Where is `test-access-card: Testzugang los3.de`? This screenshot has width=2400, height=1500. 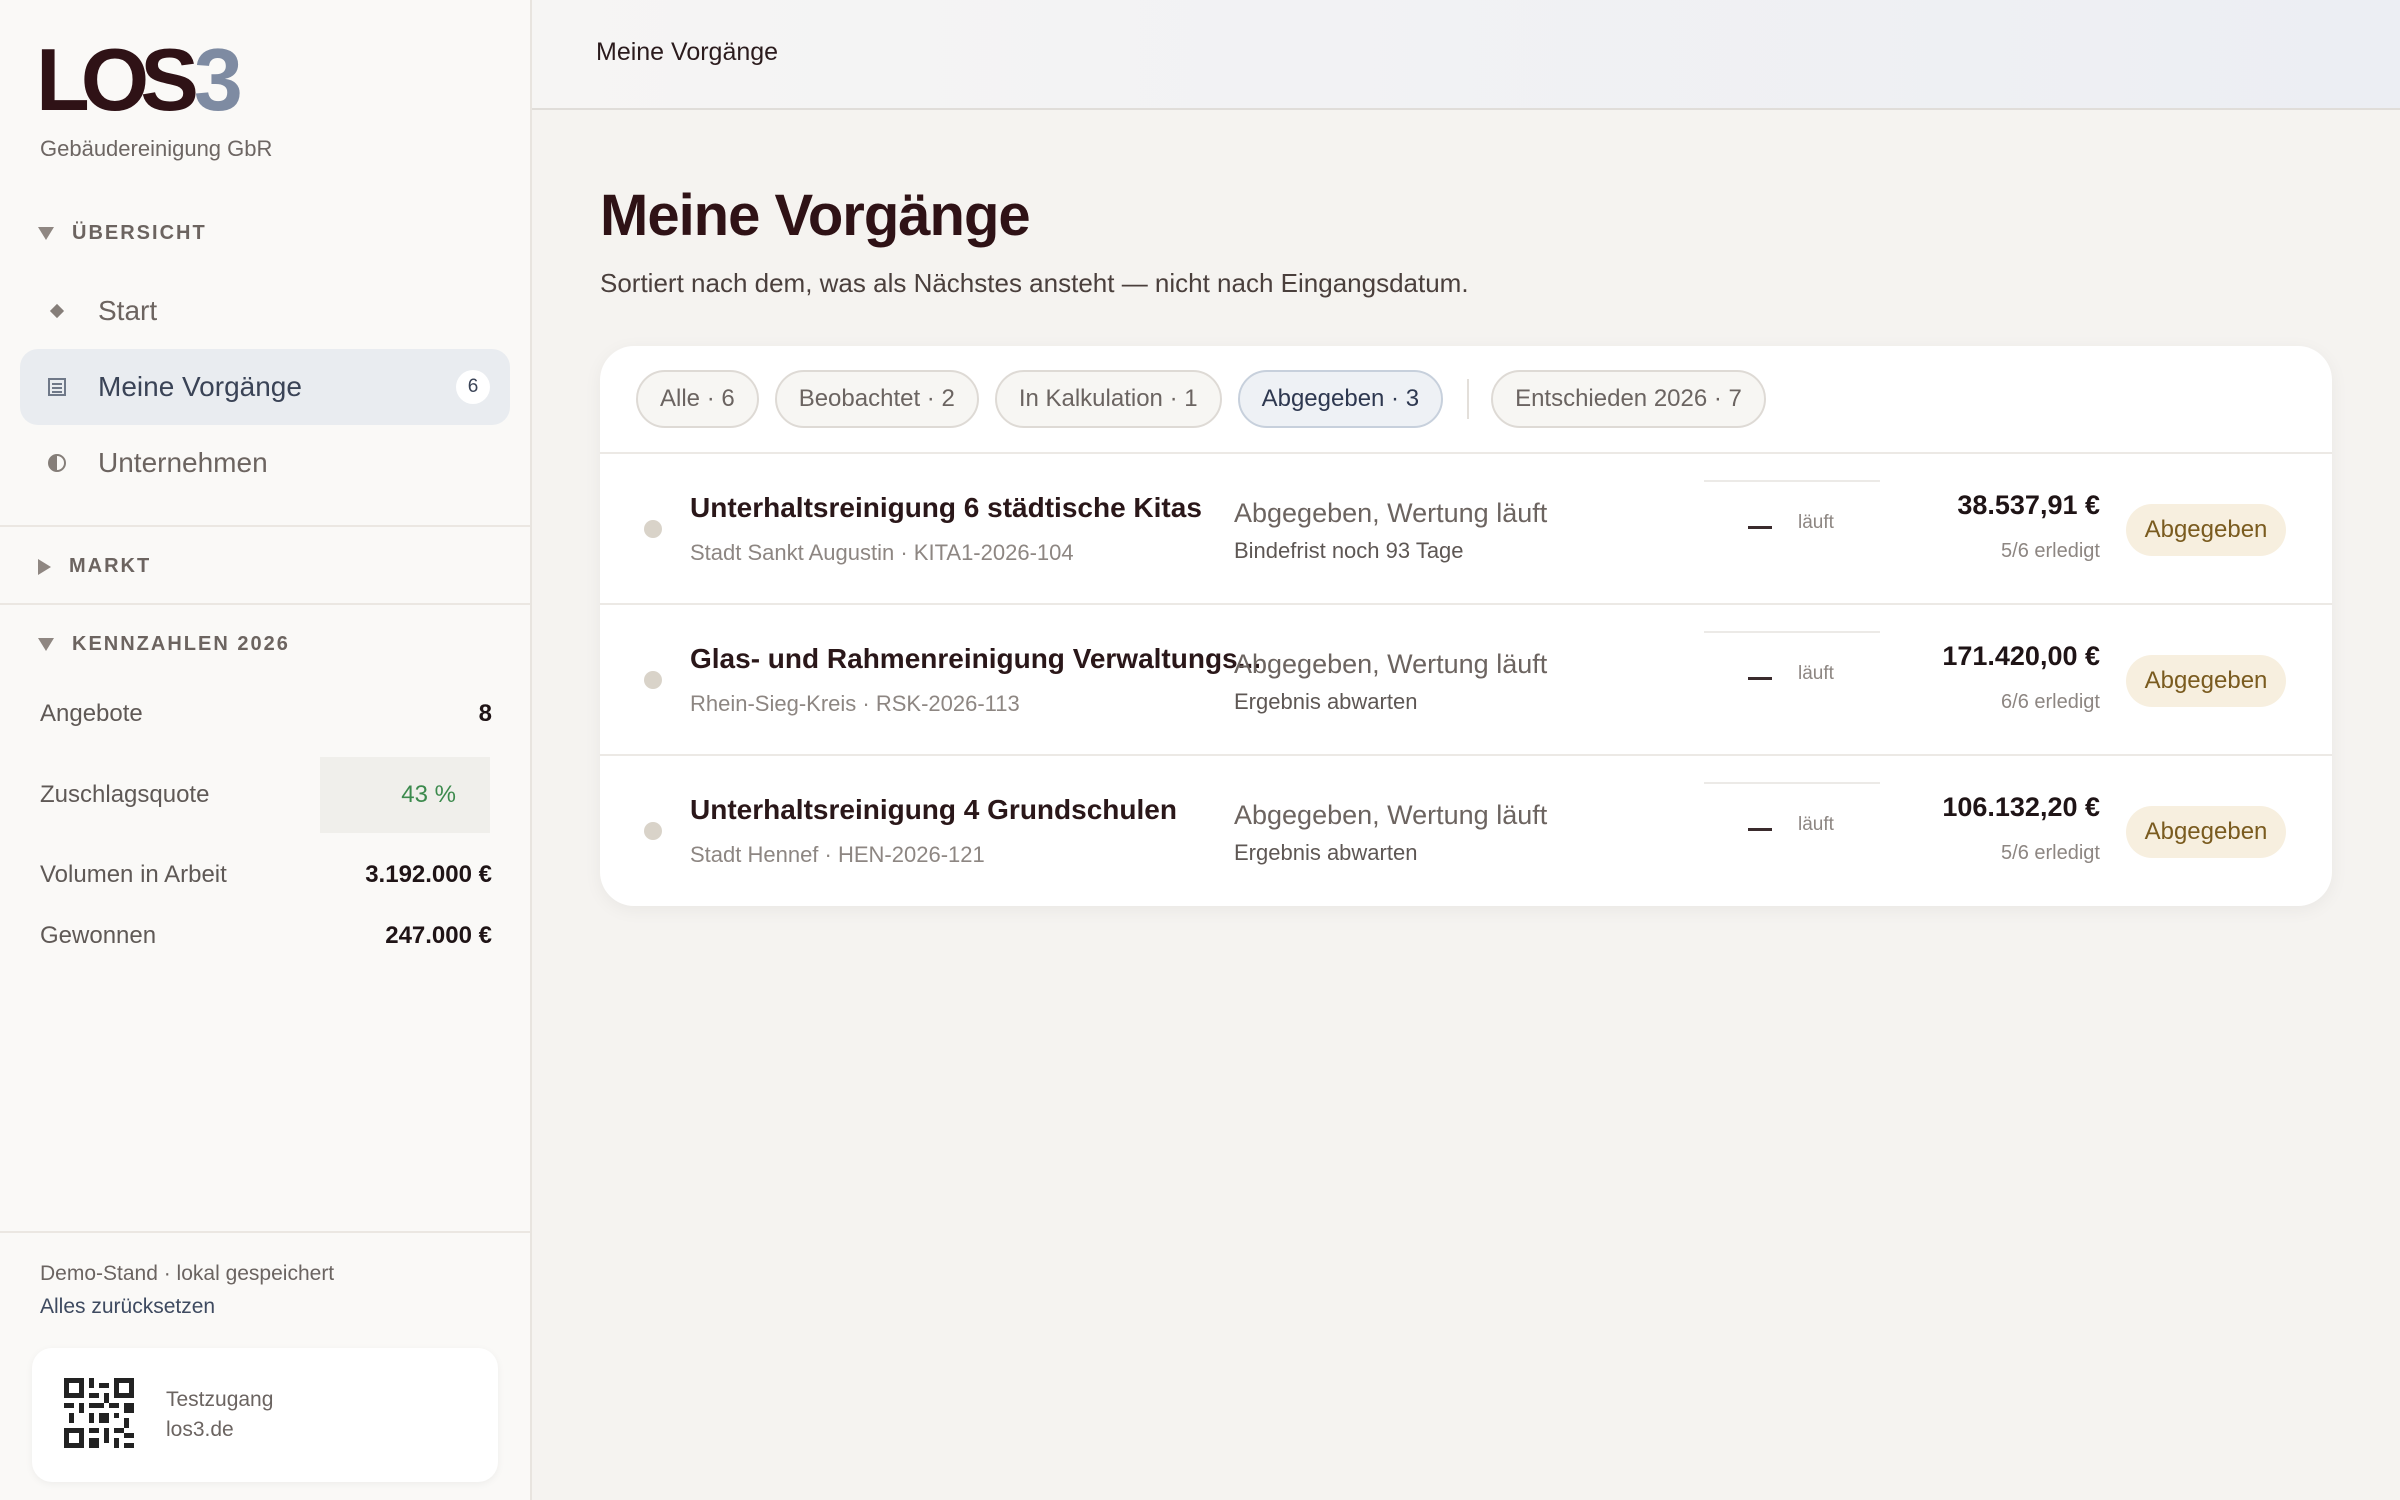 test-access-card: Testzugang los3.de is located at coordinates (265, 1415).